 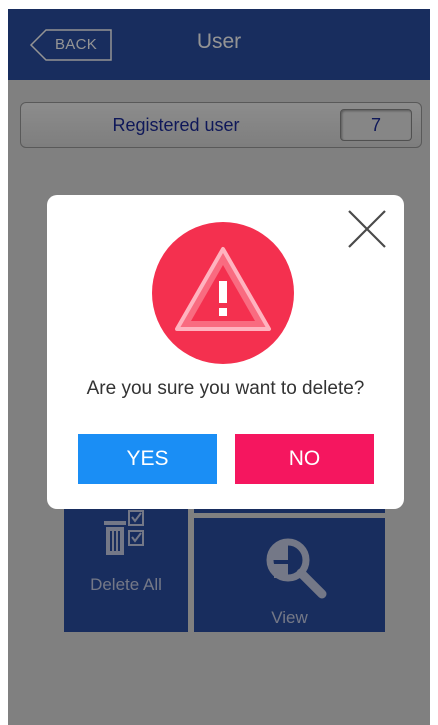 I want to click on yes-button: YES, so click(x=147, y=459).